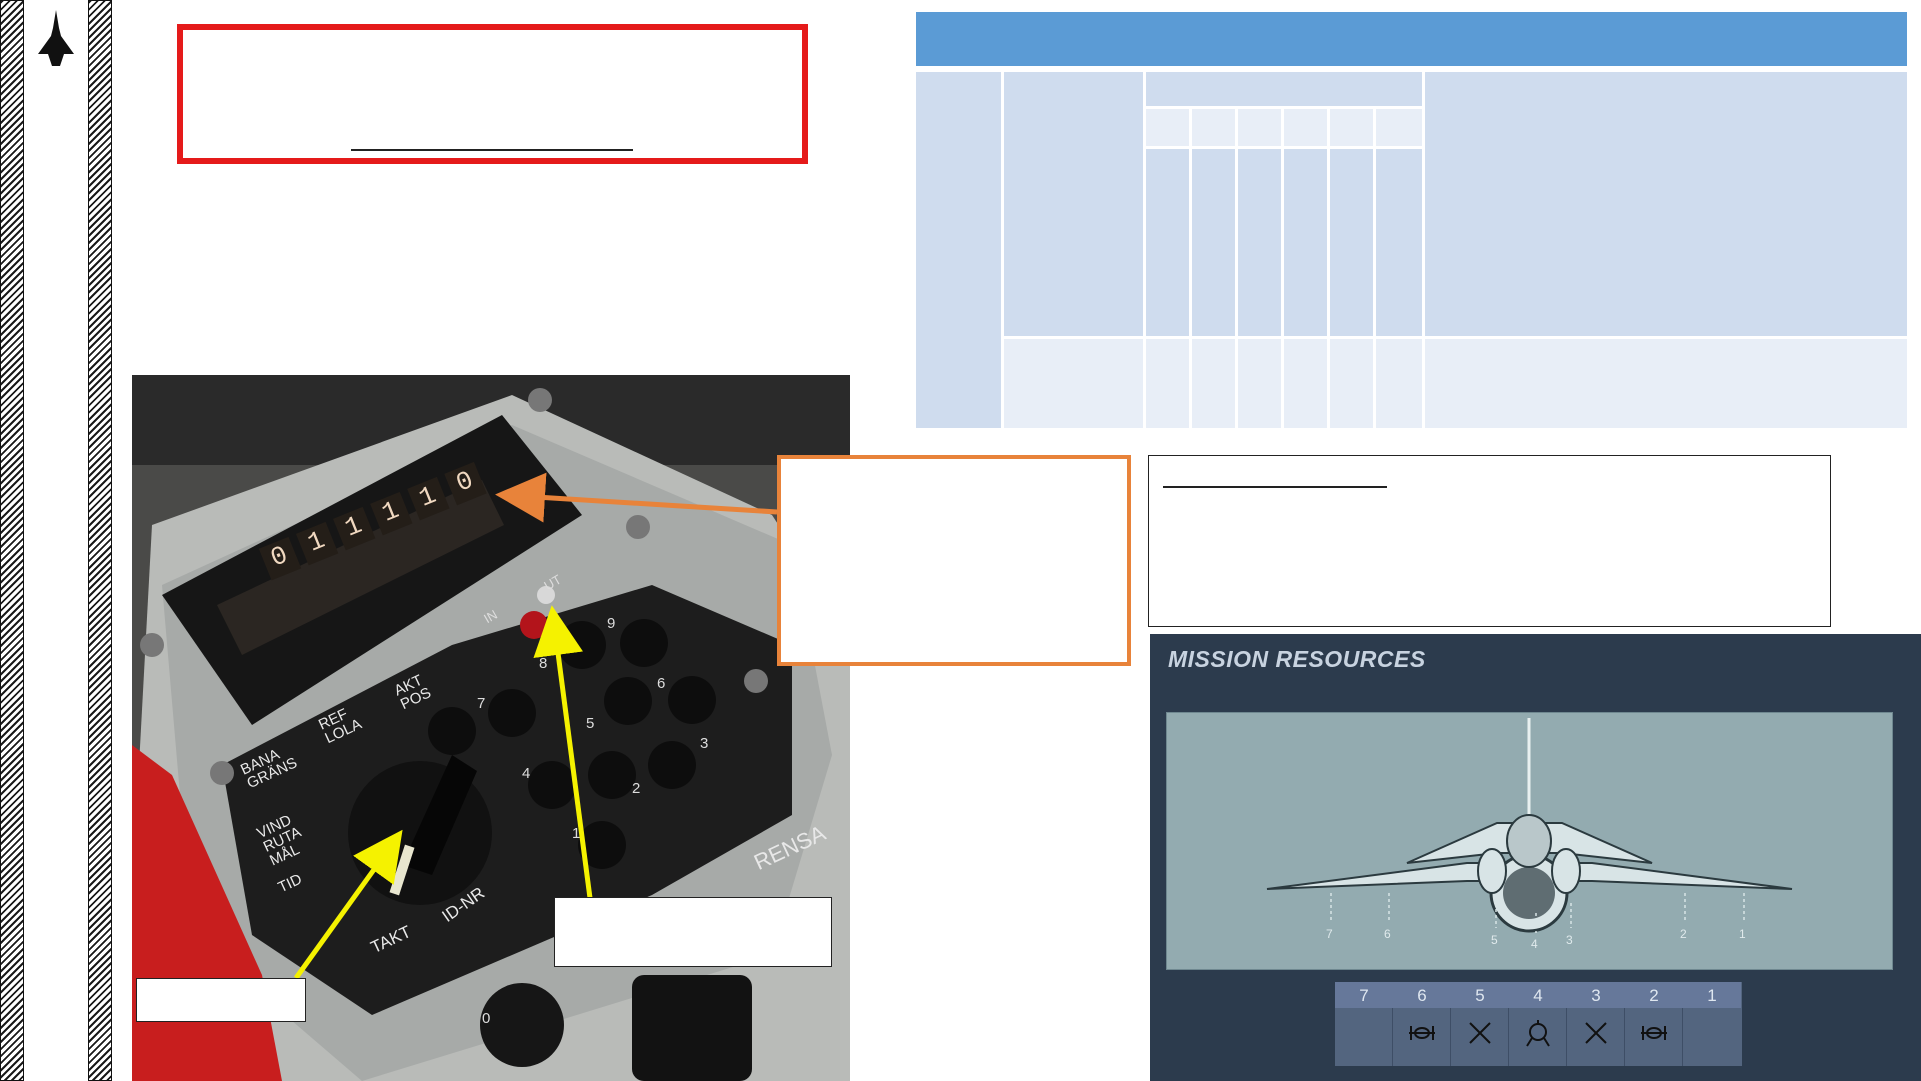  I want to click on pylon-slot-5: 5, so click(1480, 1024).